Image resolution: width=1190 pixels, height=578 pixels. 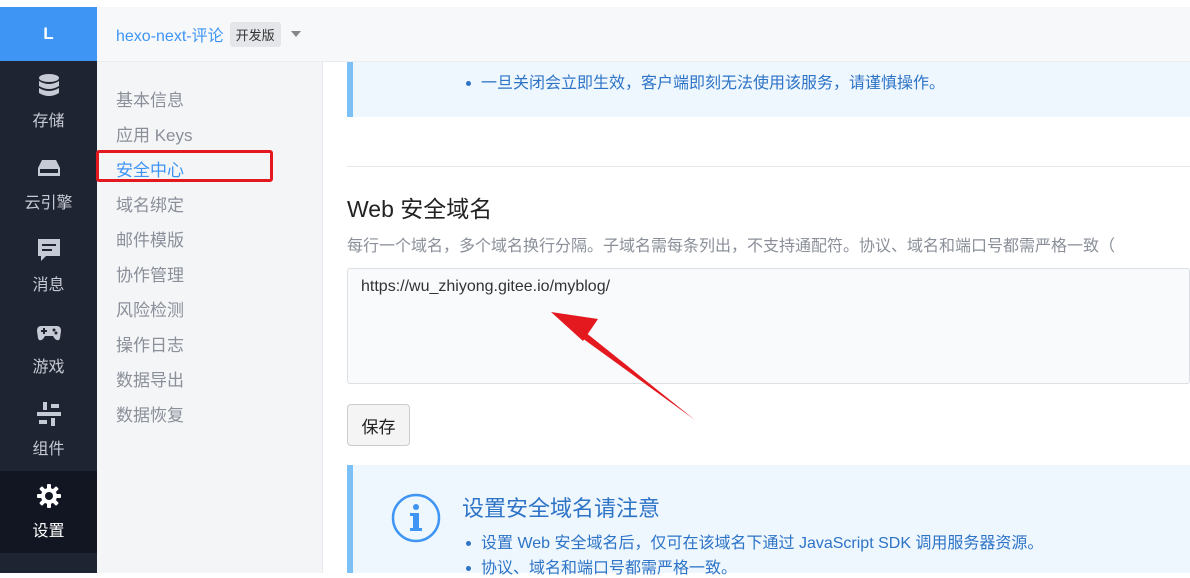 I want to click on sidebar-item-domain-binding: 域名绑定, so click(x=150, y=203).